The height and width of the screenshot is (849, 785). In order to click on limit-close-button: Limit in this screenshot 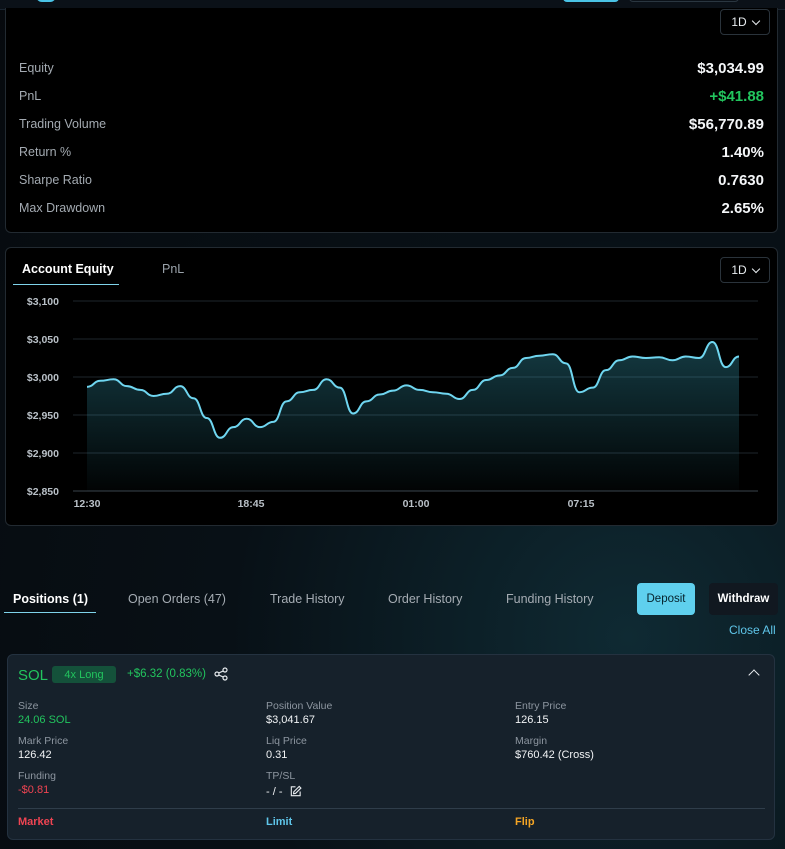, I will do `click(279, 822)`.